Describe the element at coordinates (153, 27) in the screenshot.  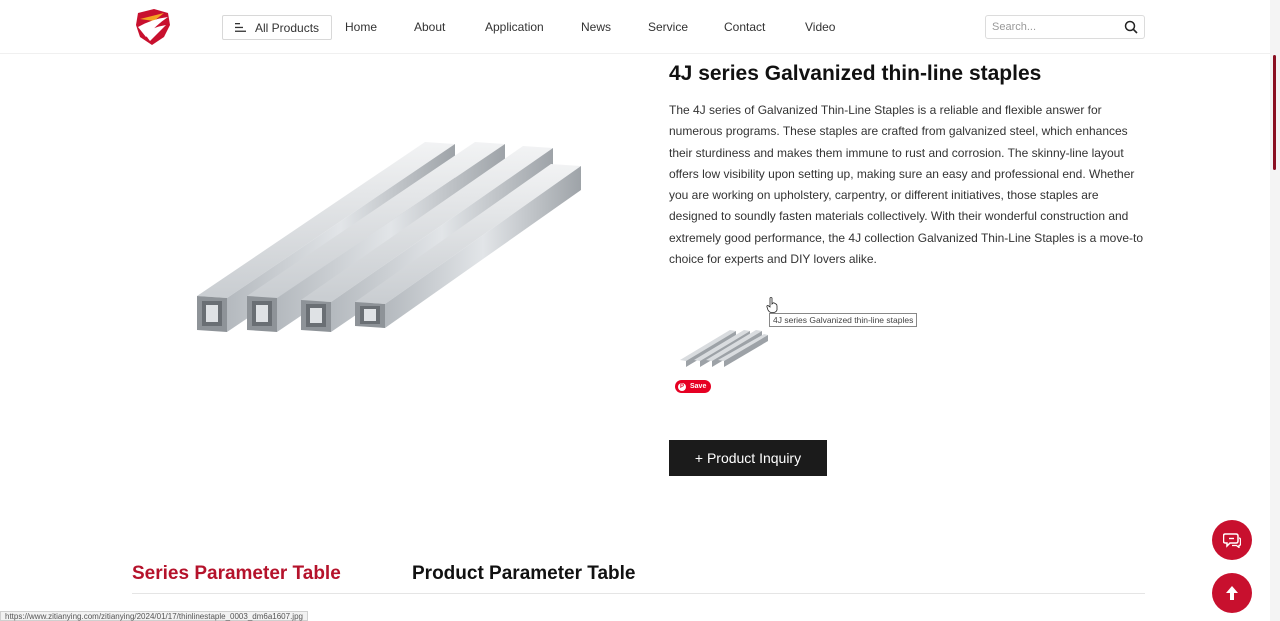
I see `eagle-logo` at that location.